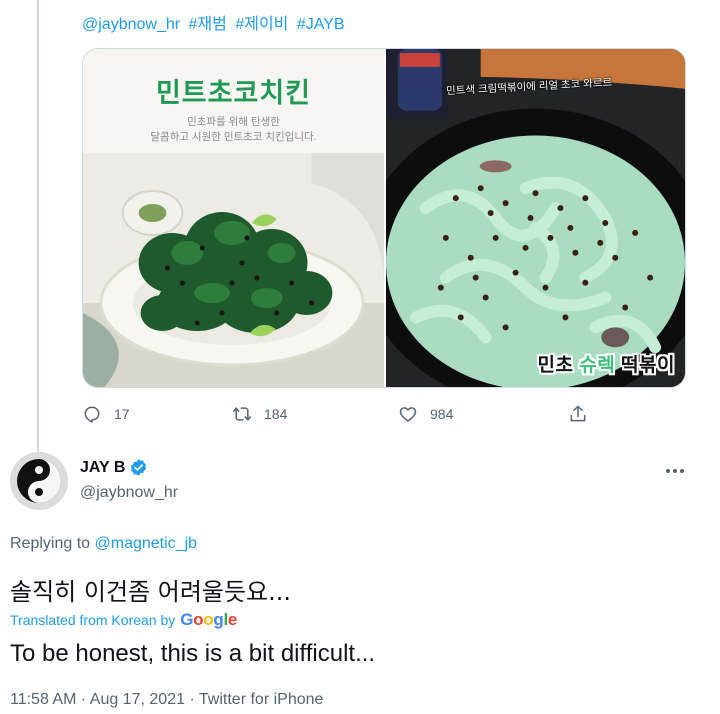 The height and width of the screenshot is (714, 720). I want to click on caption-part: 민초, so click(558, 365).